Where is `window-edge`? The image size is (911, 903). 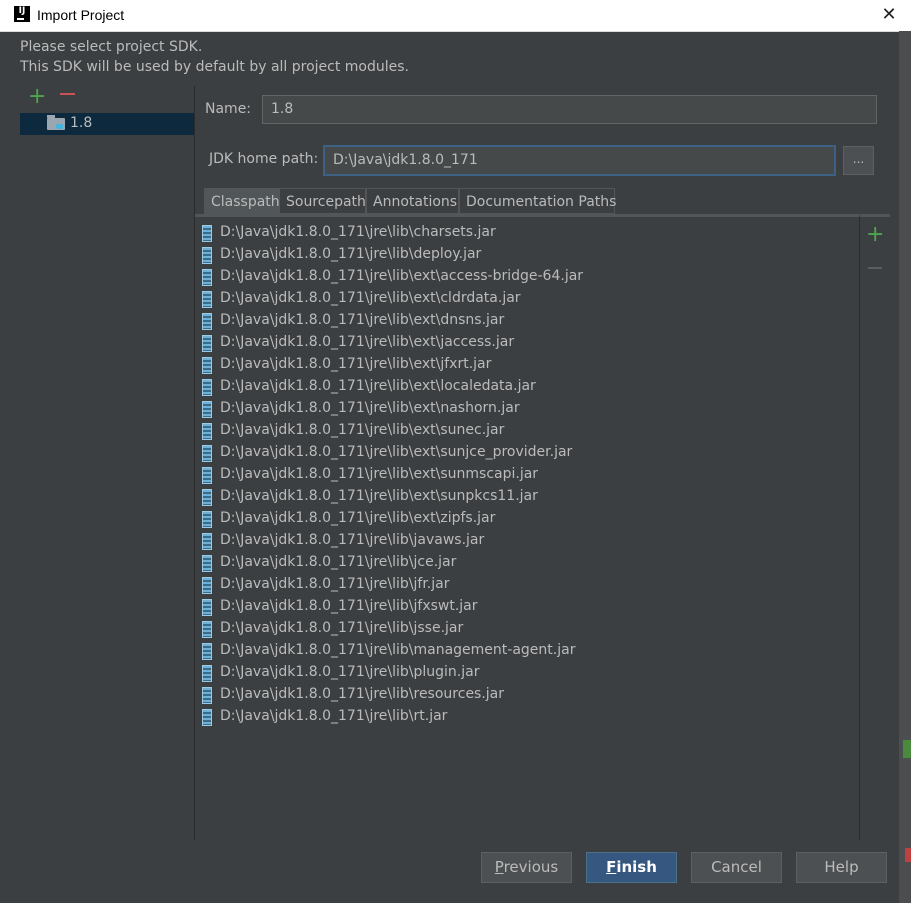
window-edge is located at coordinates (905, 467).